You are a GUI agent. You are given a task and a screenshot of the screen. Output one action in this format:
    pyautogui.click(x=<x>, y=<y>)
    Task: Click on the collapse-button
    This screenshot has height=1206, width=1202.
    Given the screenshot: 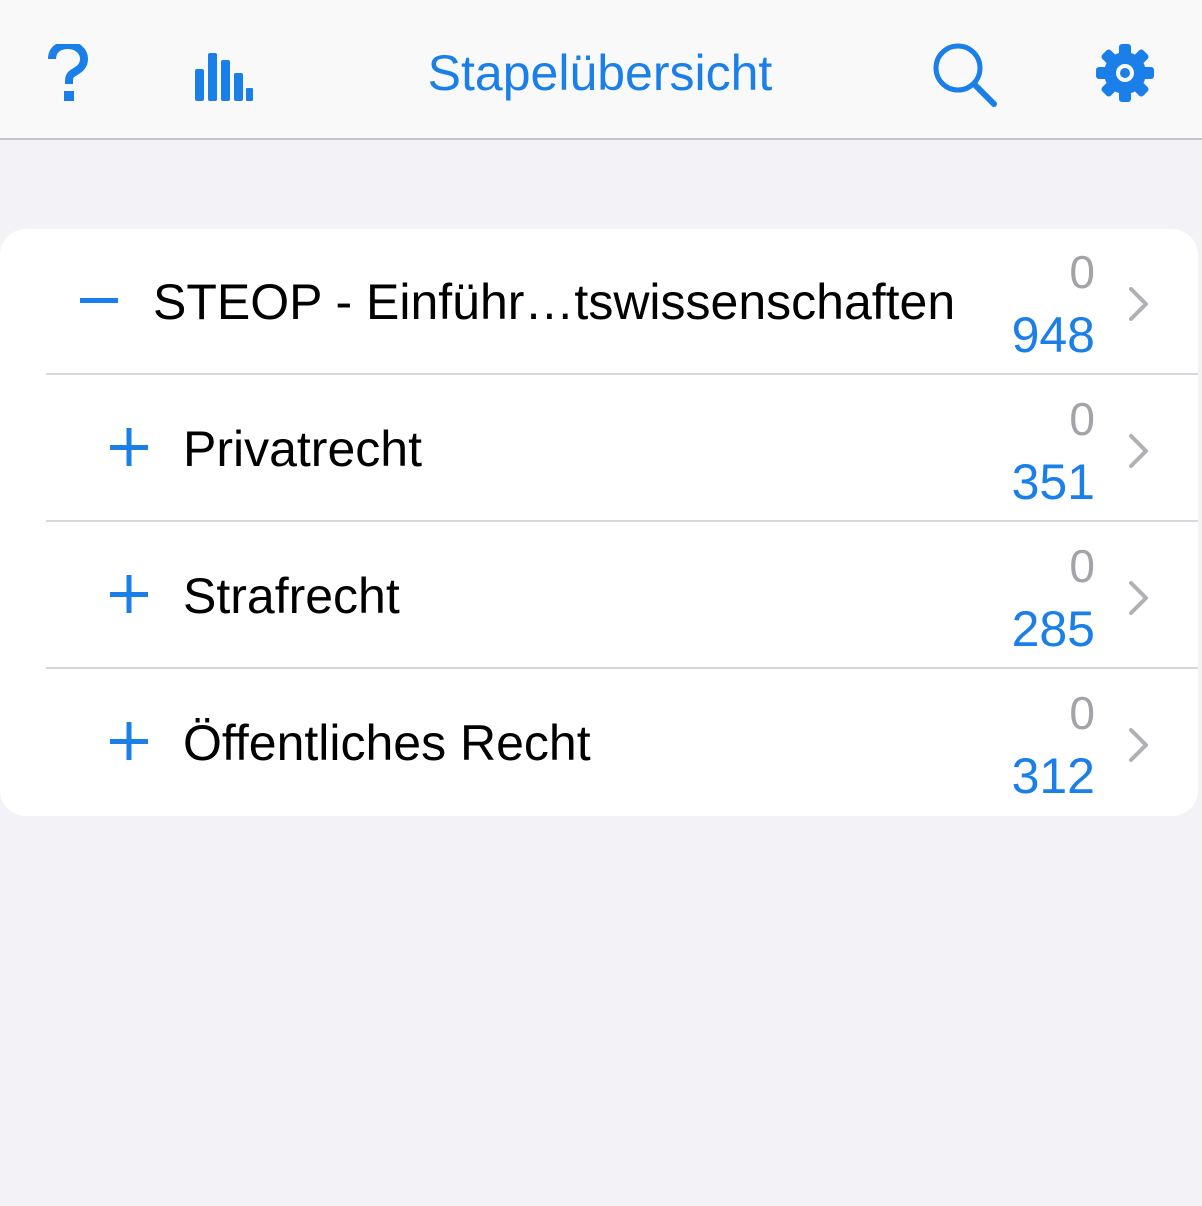 What is the action you would take?
    pyautogui.click(x=99, y=300)
    